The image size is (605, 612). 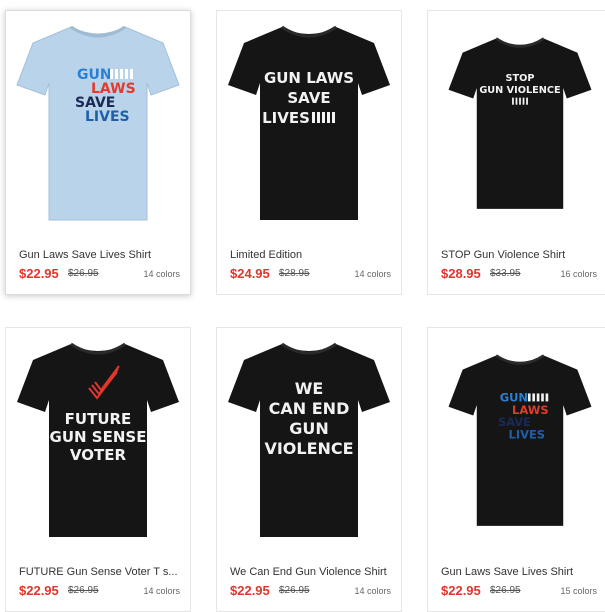 What do you see at coordinates (309, 388) in the screenshot?
I see `print-line: WE` at bounding box center [309, 388].